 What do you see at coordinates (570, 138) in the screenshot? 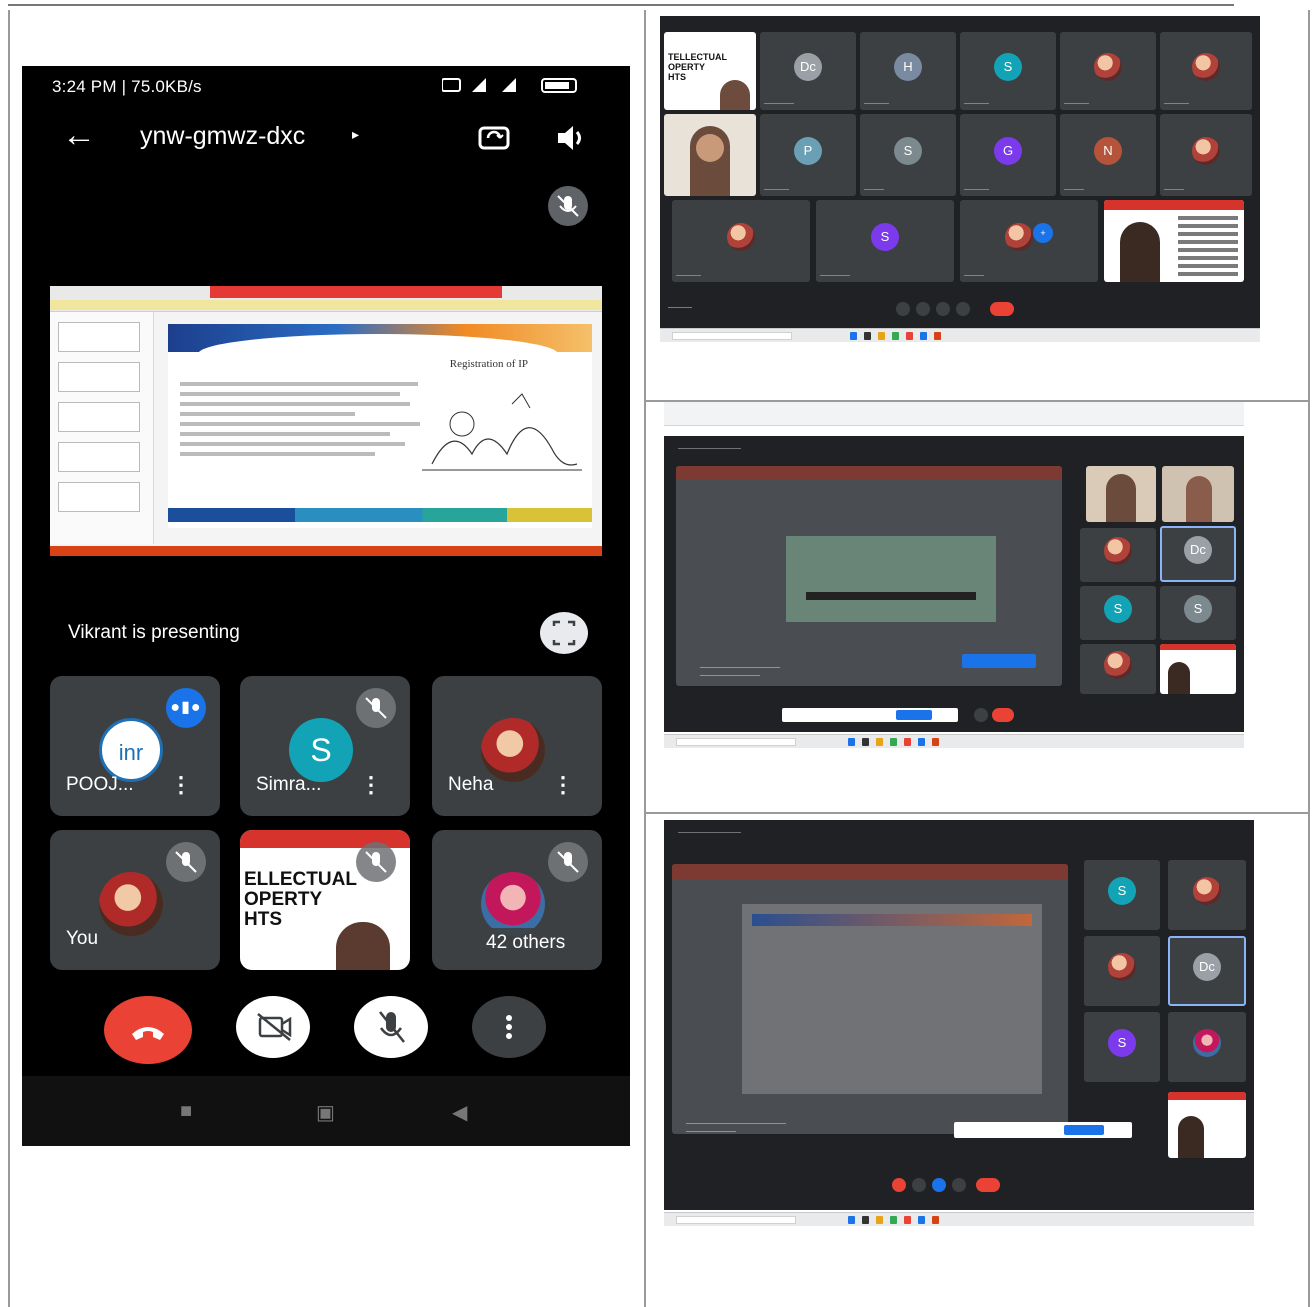
I see `speaker-icon` at bounding box center [570, 138].